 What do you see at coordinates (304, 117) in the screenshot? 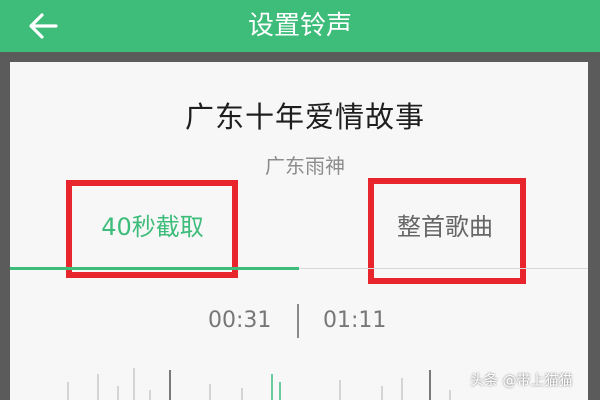
I see `song-title: 广东十年爱情故事` at bounding box center [304, 117].